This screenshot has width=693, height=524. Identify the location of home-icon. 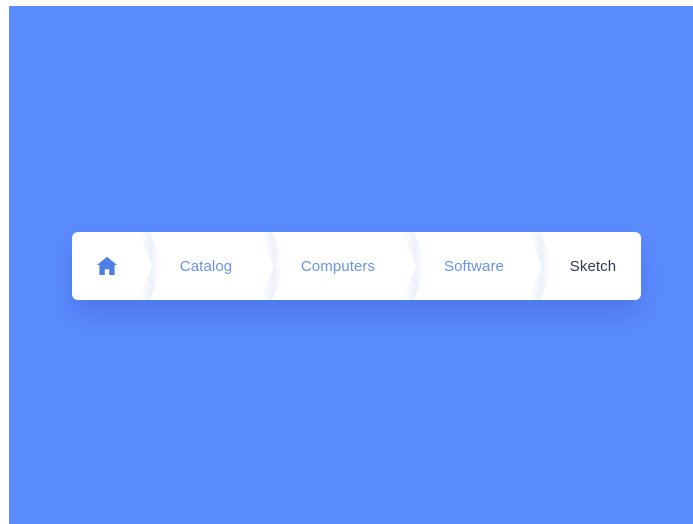
(107, 265).